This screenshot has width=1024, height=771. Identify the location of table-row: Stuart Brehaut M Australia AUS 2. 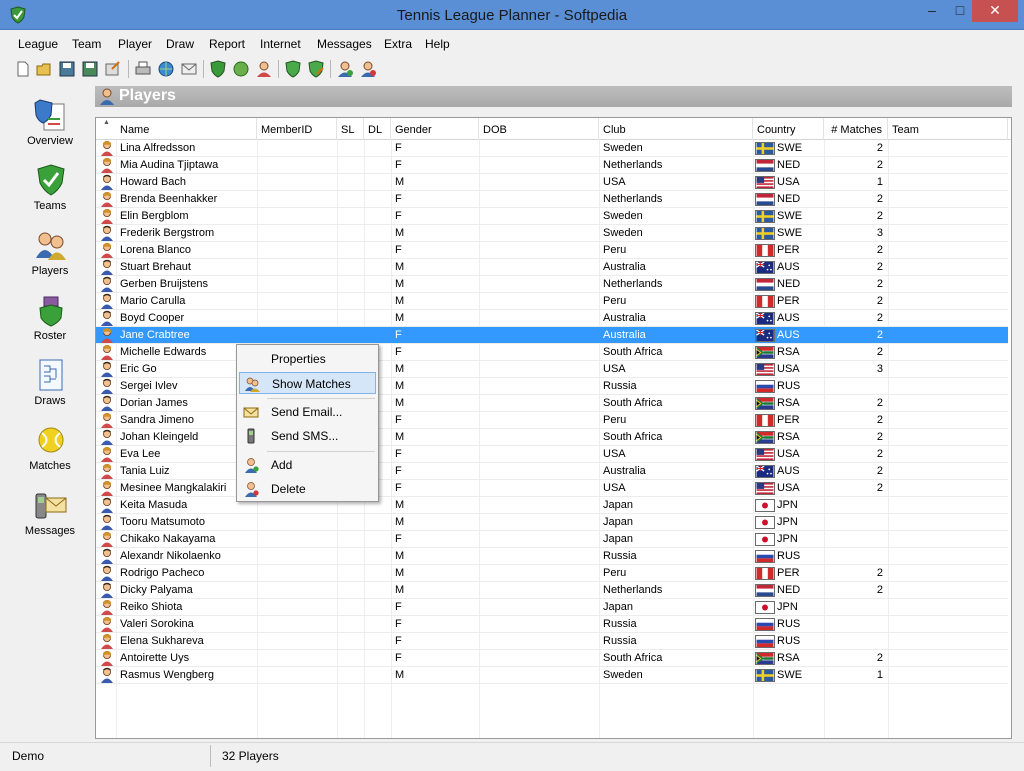
(552, 267).